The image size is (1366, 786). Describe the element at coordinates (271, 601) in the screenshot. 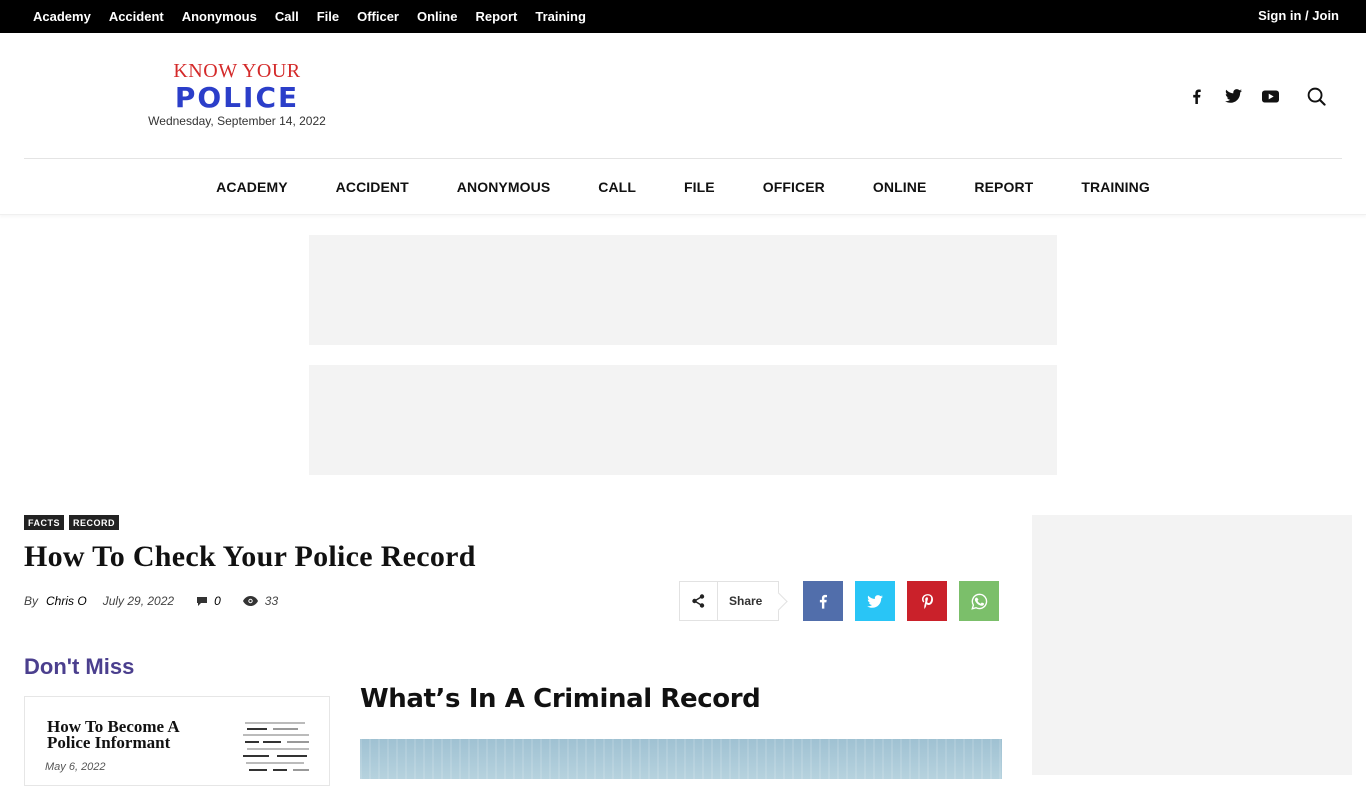

I see `views-value: 33` at that location.